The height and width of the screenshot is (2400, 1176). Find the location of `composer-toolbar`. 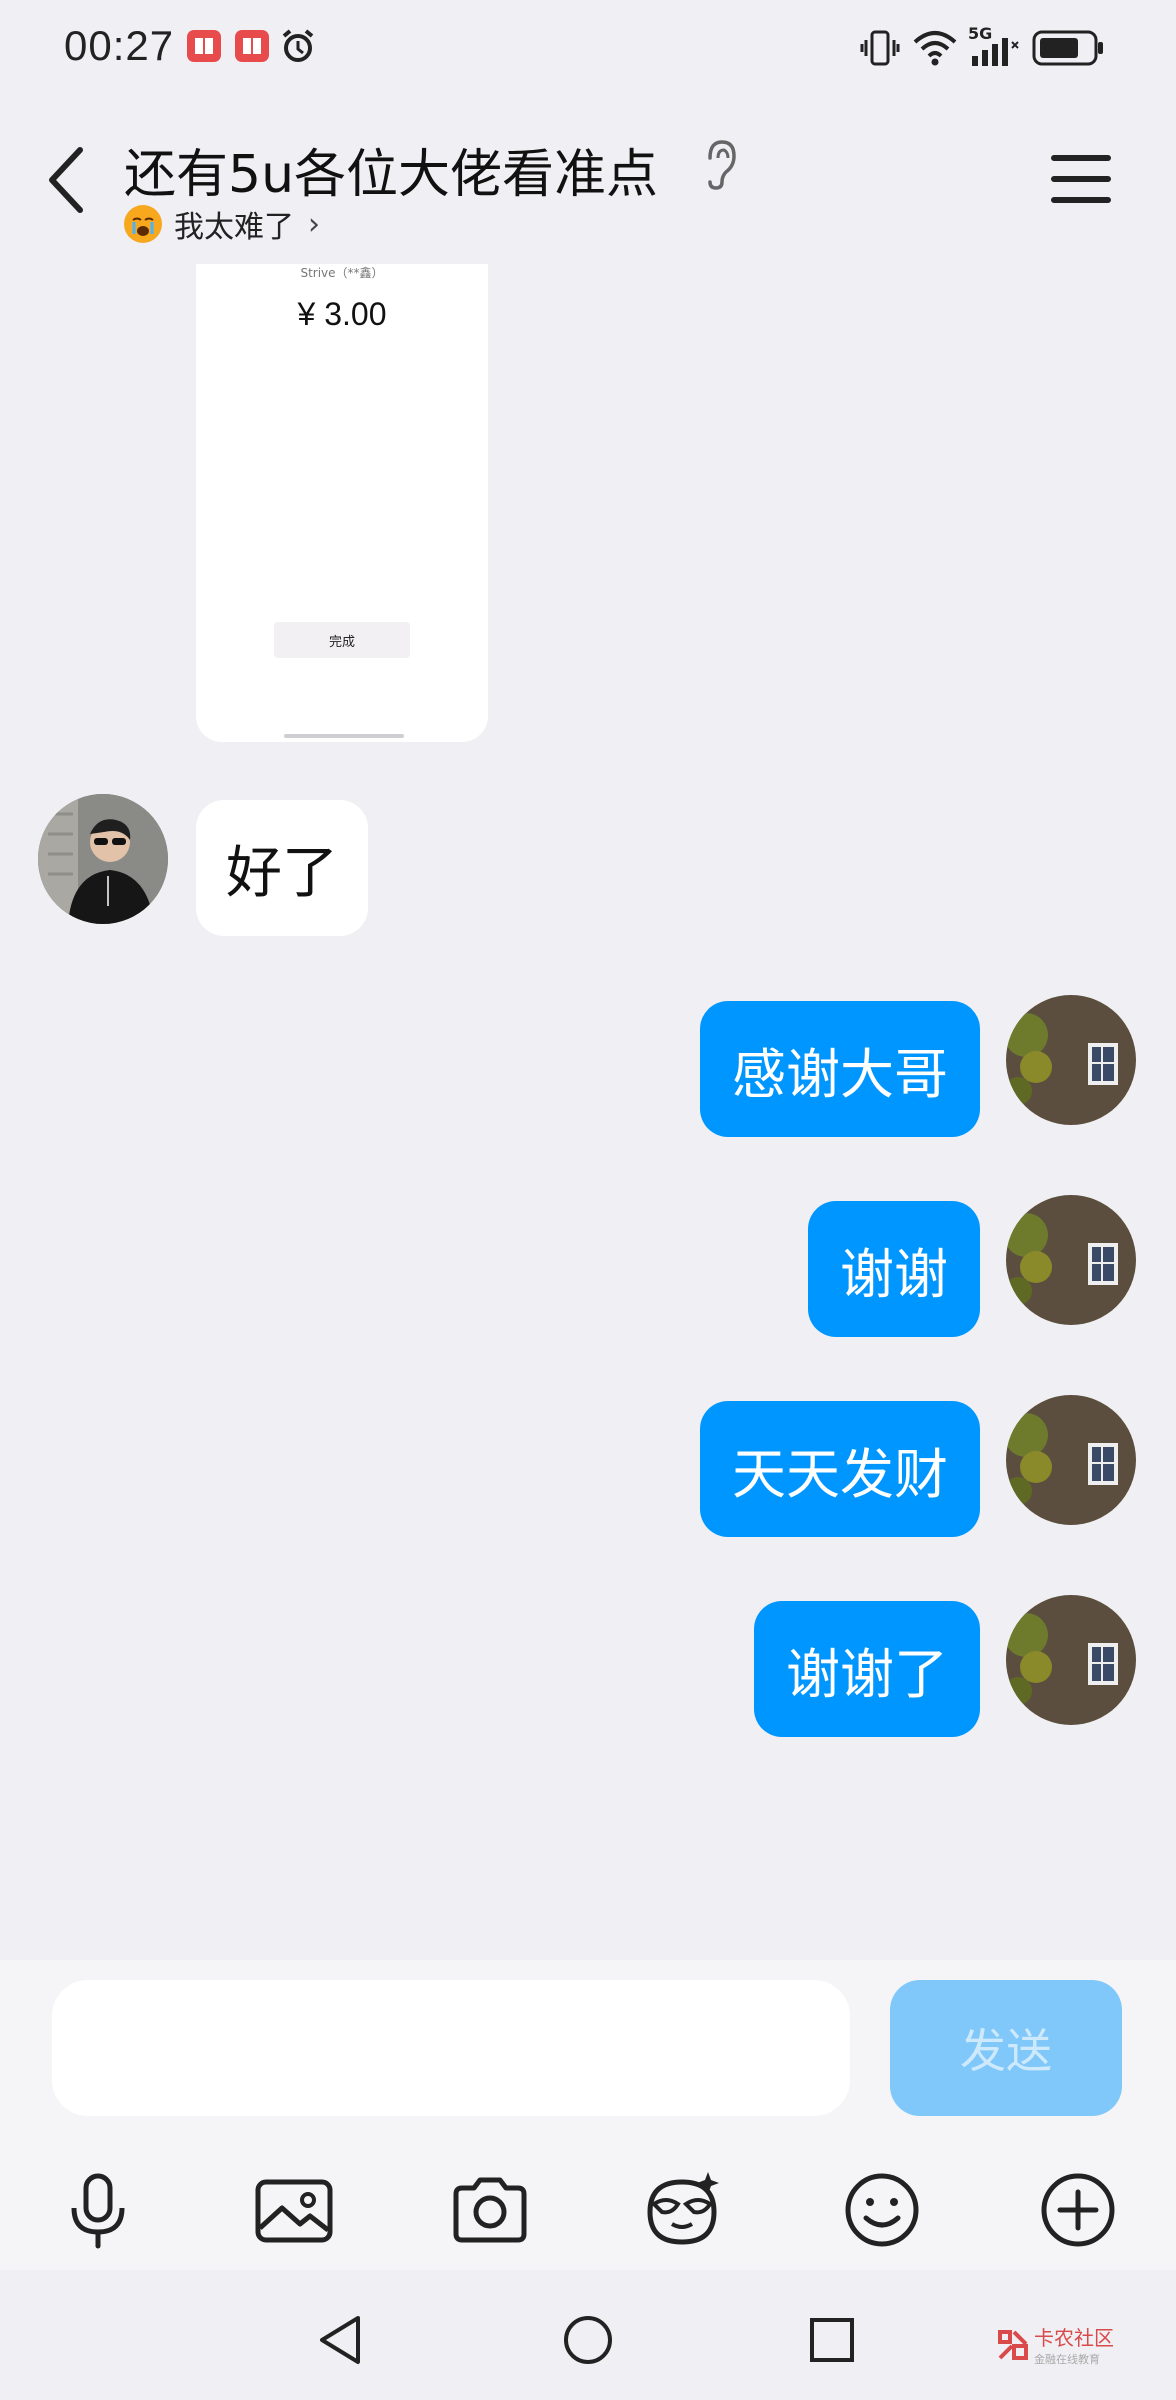

composer-toolbar is located at coordinates (588, 2210).